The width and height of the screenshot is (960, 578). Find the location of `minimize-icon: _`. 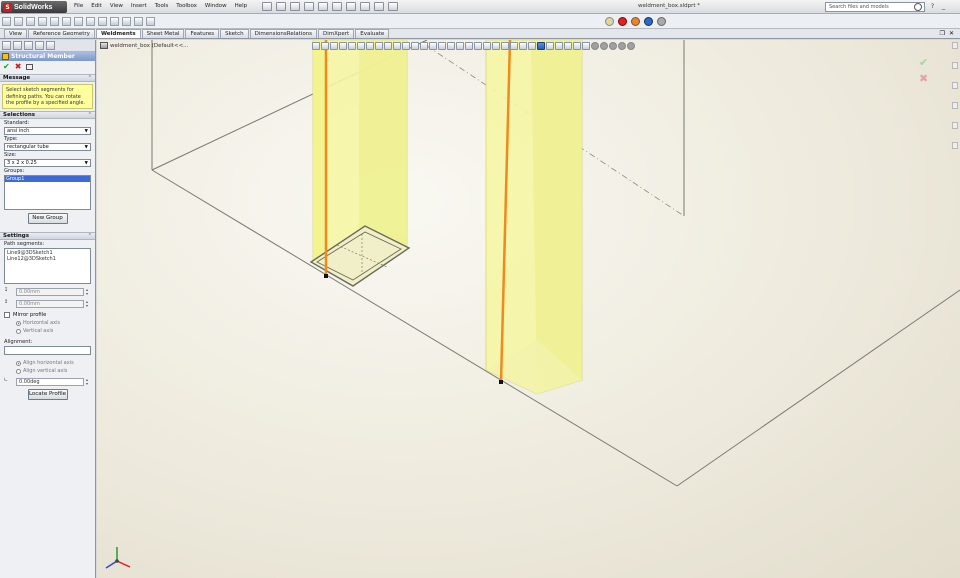

minimize-icon: _ is located at coordinates (943, 6).